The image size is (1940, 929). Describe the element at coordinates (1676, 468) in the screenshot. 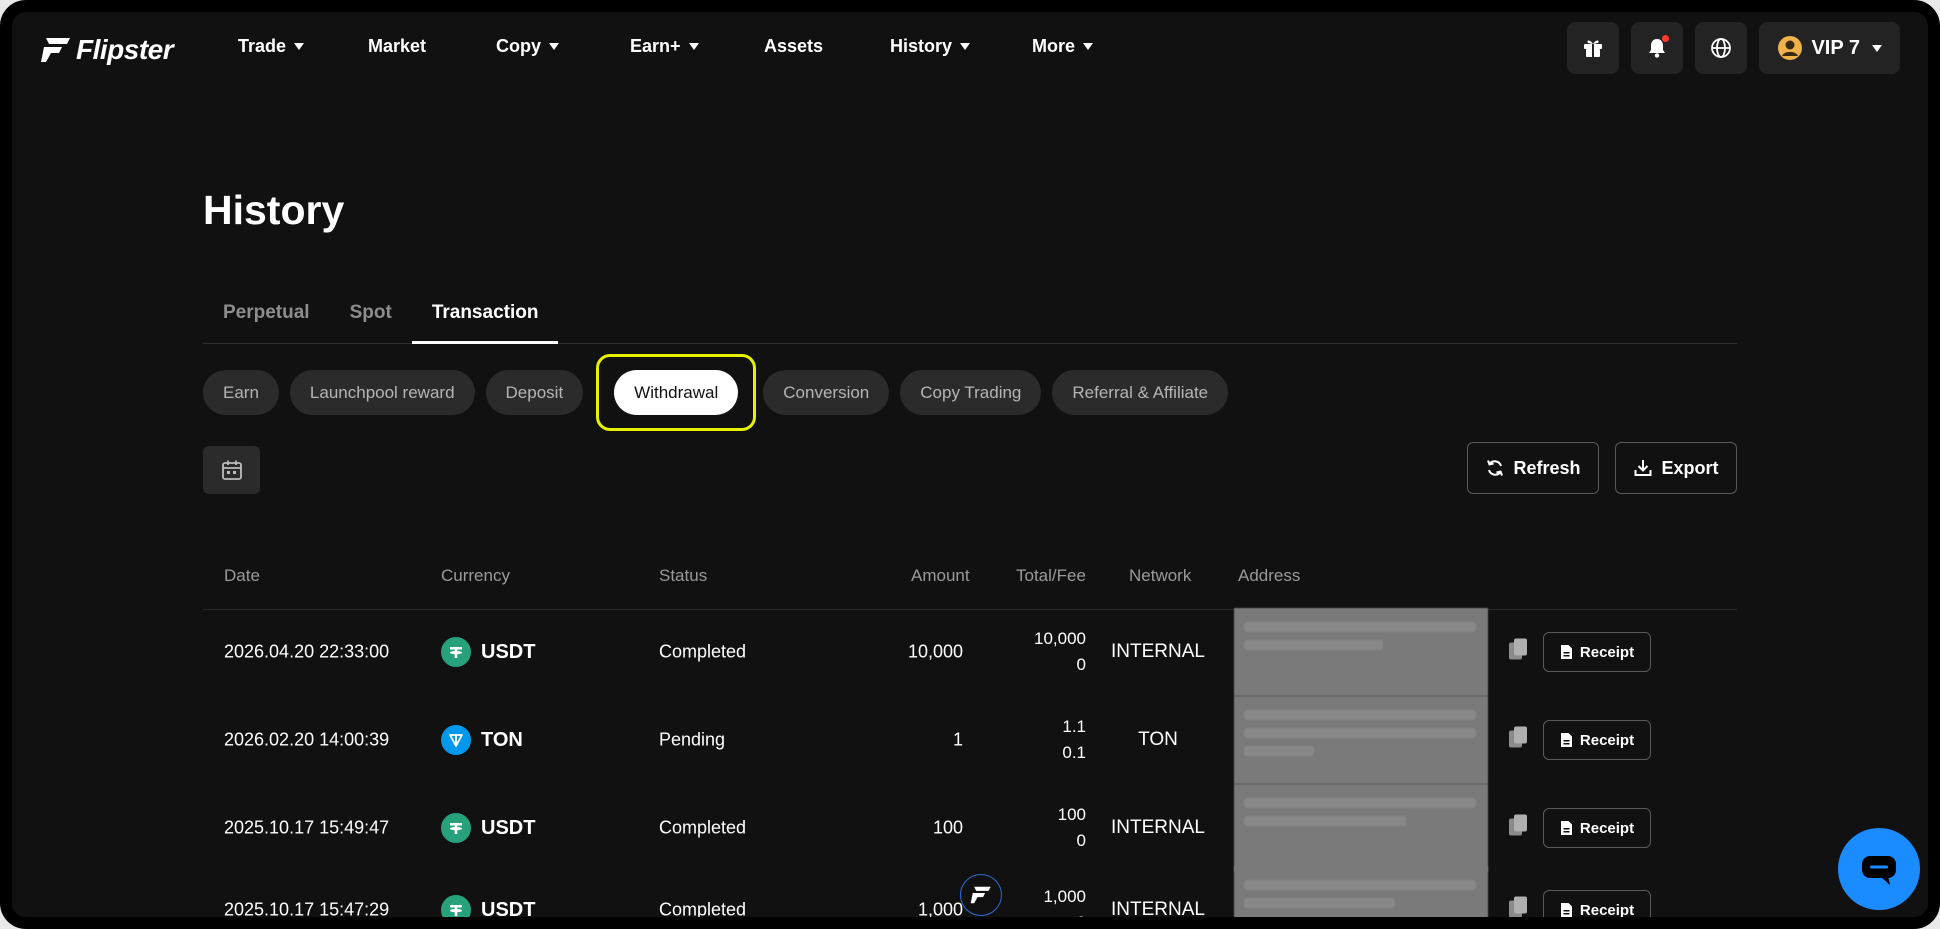

I see `export-button: Export` at that location.